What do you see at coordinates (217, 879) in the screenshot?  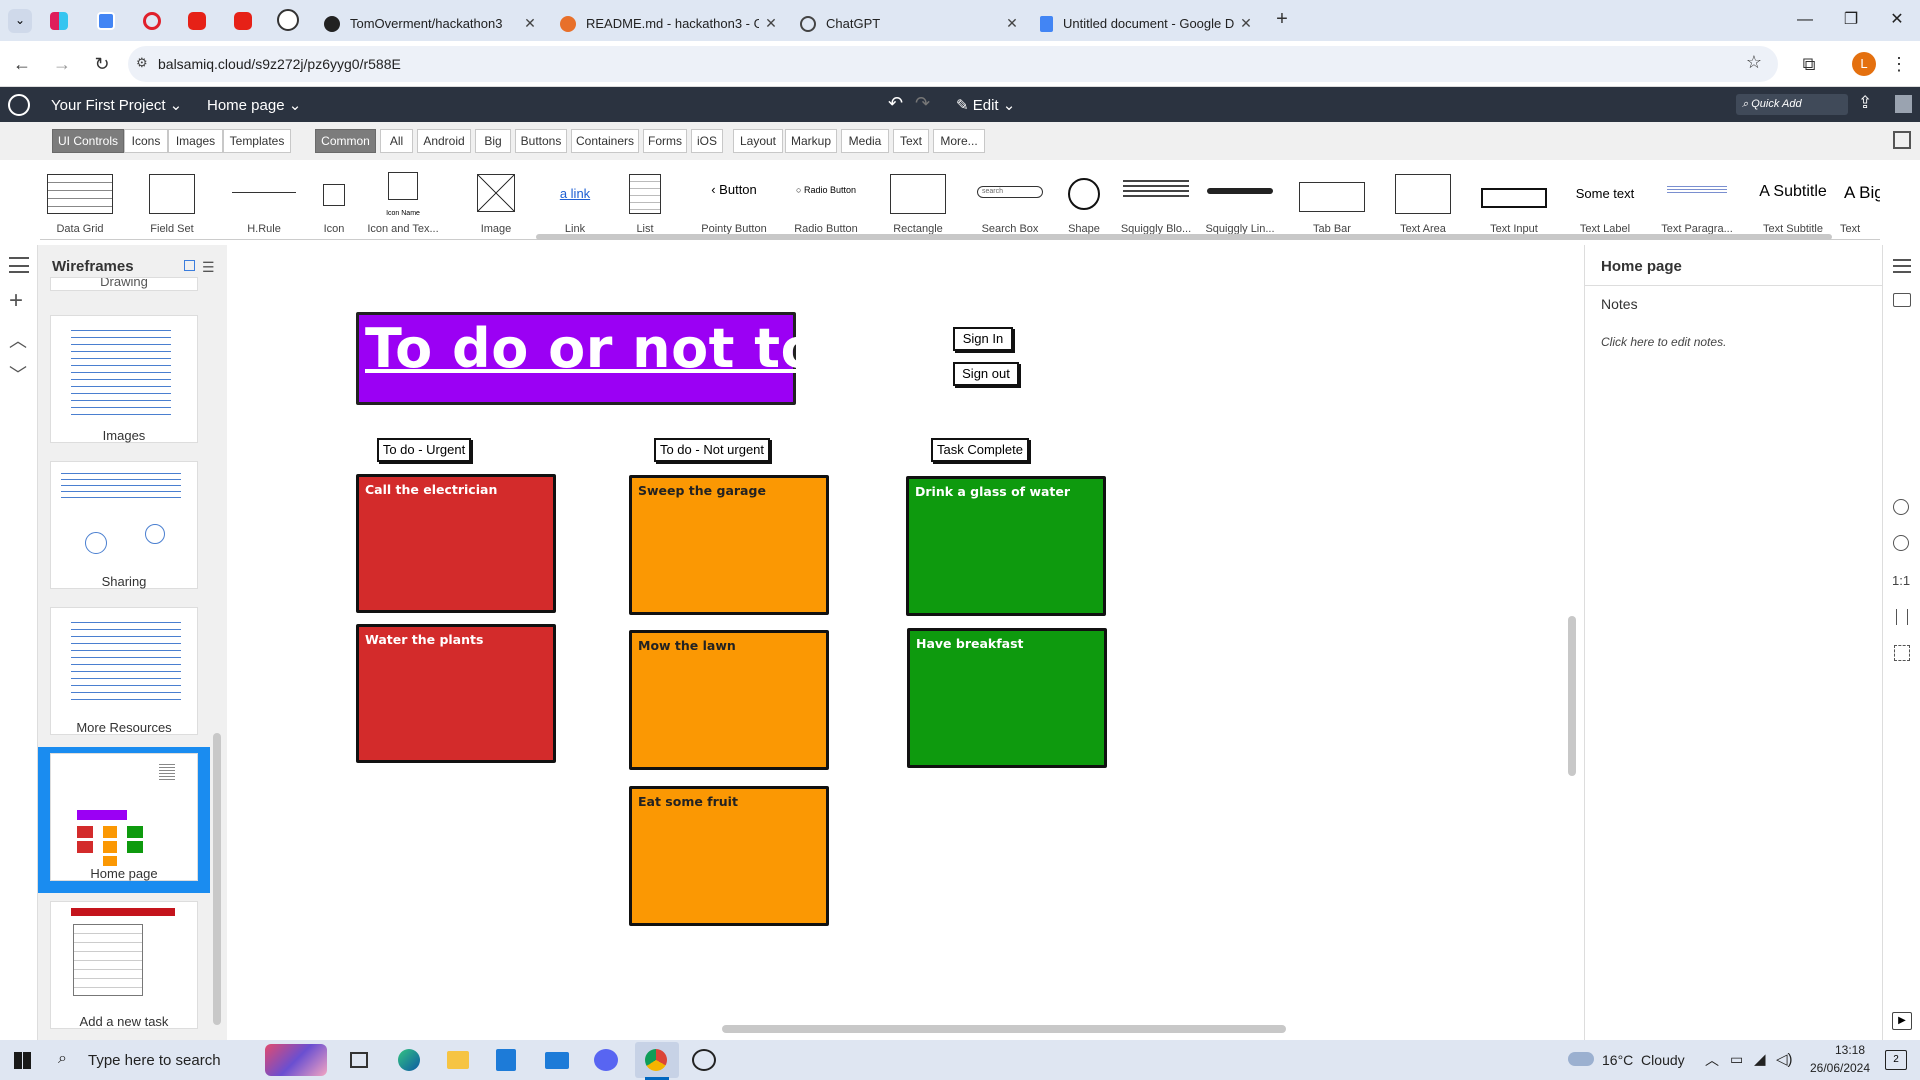 I see `navigator-scrollbar` at bounding box center [217, 879].